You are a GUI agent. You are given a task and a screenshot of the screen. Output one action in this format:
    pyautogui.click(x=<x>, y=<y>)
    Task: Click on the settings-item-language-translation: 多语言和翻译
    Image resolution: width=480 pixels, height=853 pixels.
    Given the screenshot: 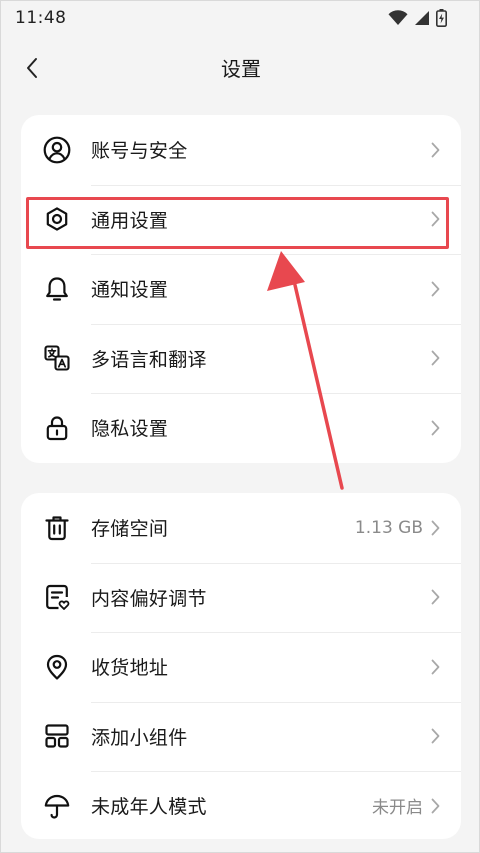 What is the action you would take?
    pyautogui.click(x=241, y=358)
    